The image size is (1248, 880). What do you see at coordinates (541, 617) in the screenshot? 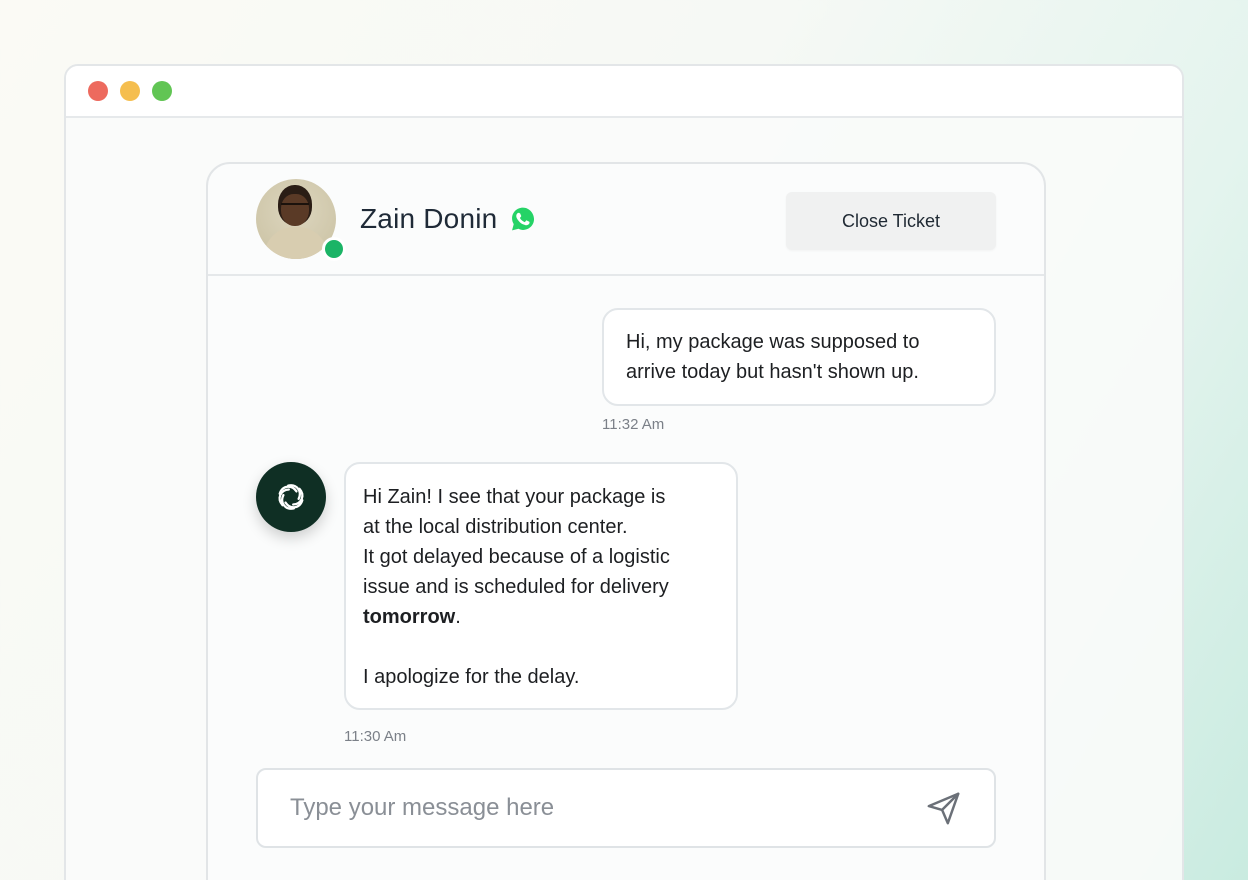
I see `message-line: tomorrow.` at bounding box center [541, 617].